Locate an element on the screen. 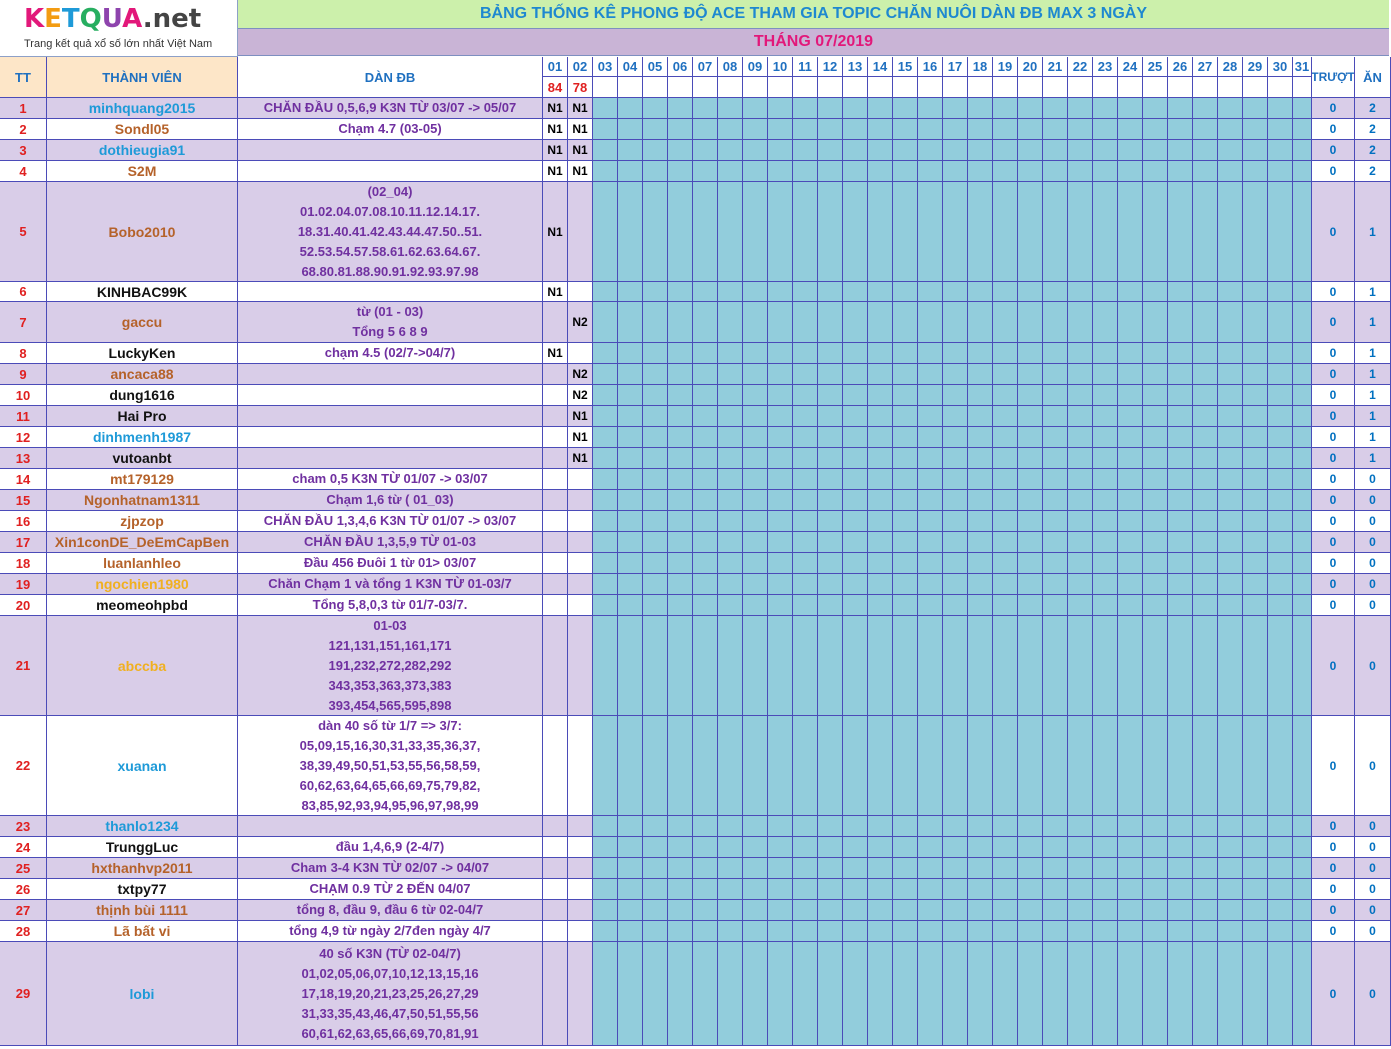 The height and width of the screenshot is (1049, 1391). member-name: Hai Pro is located at coordinates (142, 416).